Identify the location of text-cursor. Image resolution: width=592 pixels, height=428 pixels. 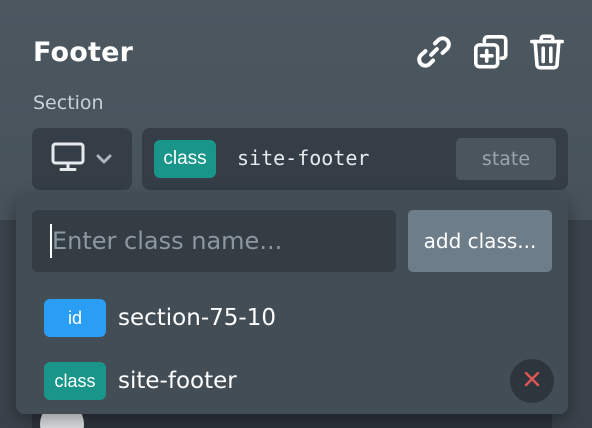
(51, 241).